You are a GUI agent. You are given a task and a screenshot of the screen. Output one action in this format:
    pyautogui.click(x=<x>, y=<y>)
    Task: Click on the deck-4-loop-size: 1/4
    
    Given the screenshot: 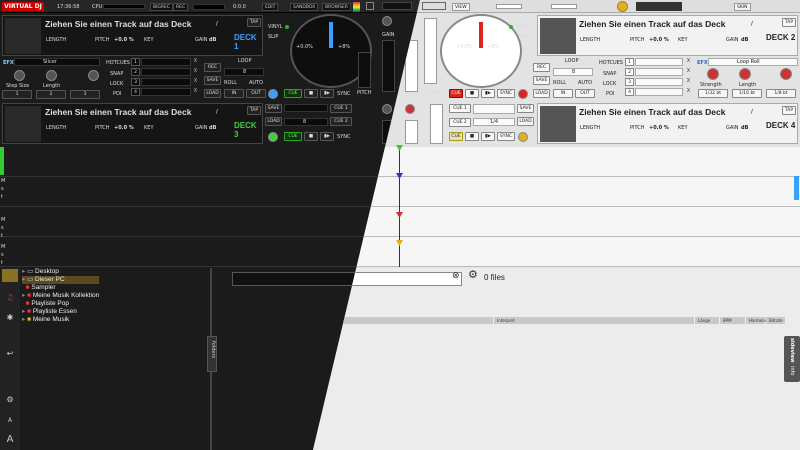 What is the action you would take?
    pyautogui.click(x=494, y=122)
    